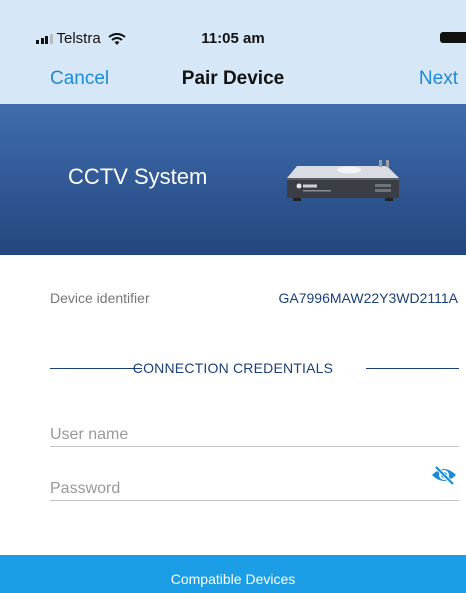 Image resolution: width=466 pixels, height=593 pixels. What do you see at coordinates (230, 435) in the screenshot?
I see `username-input` at bounding box center [230, 435].